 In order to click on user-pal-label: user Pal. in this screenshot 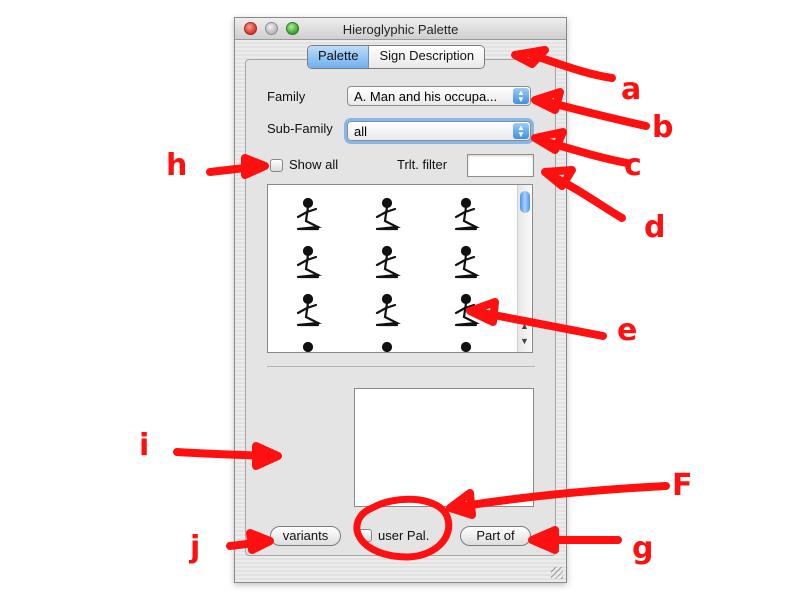, I will do `click(404, 535)`.